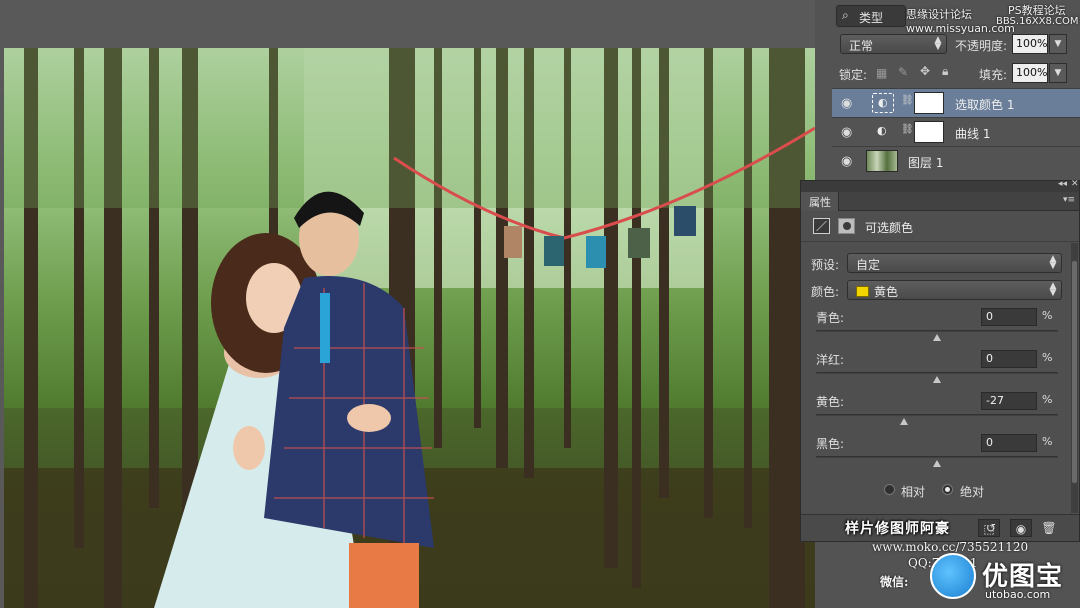 Image resolution: width=1080 pixels, height=608 pixels. I want to click on tab-label: 属性, so click(820, 202).